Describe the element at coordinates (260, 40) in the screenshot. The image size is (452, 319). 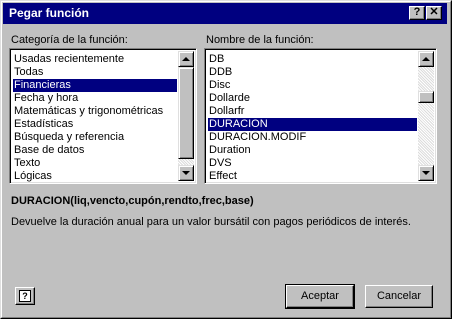
I see `function-name-label: Nombre de la función:` at that location.